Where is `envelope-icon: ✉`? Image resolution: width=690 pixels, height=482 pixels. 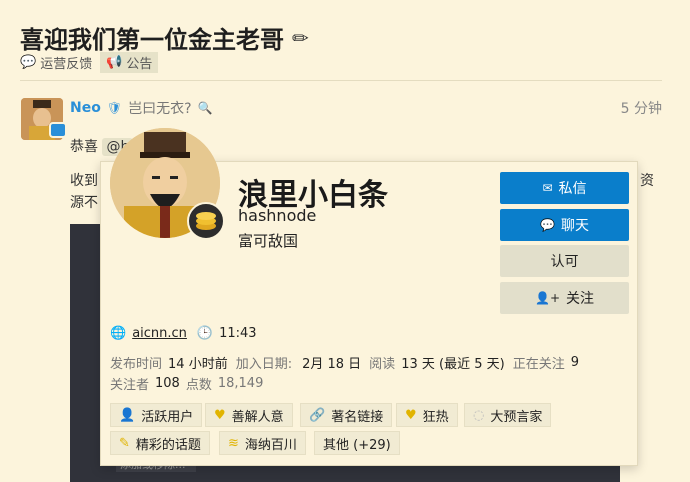 envelope-icon: ✉ is located at coordinates (547, 188).